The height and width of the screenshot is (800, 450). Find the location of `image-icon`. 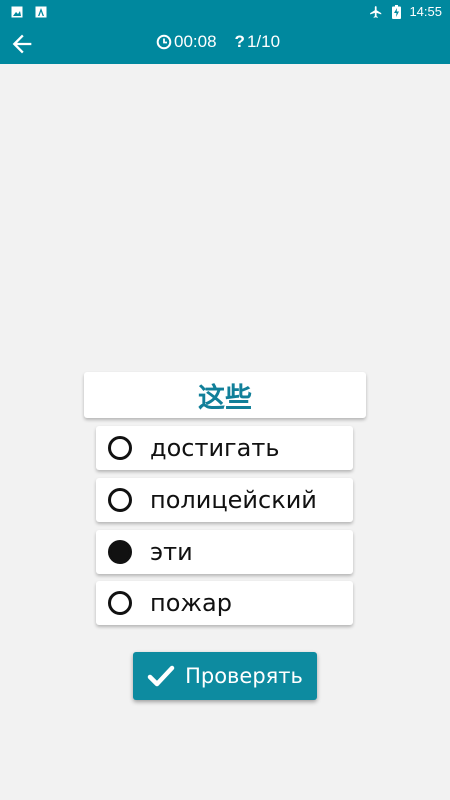

image-icon is located at coordinates (17, 12).